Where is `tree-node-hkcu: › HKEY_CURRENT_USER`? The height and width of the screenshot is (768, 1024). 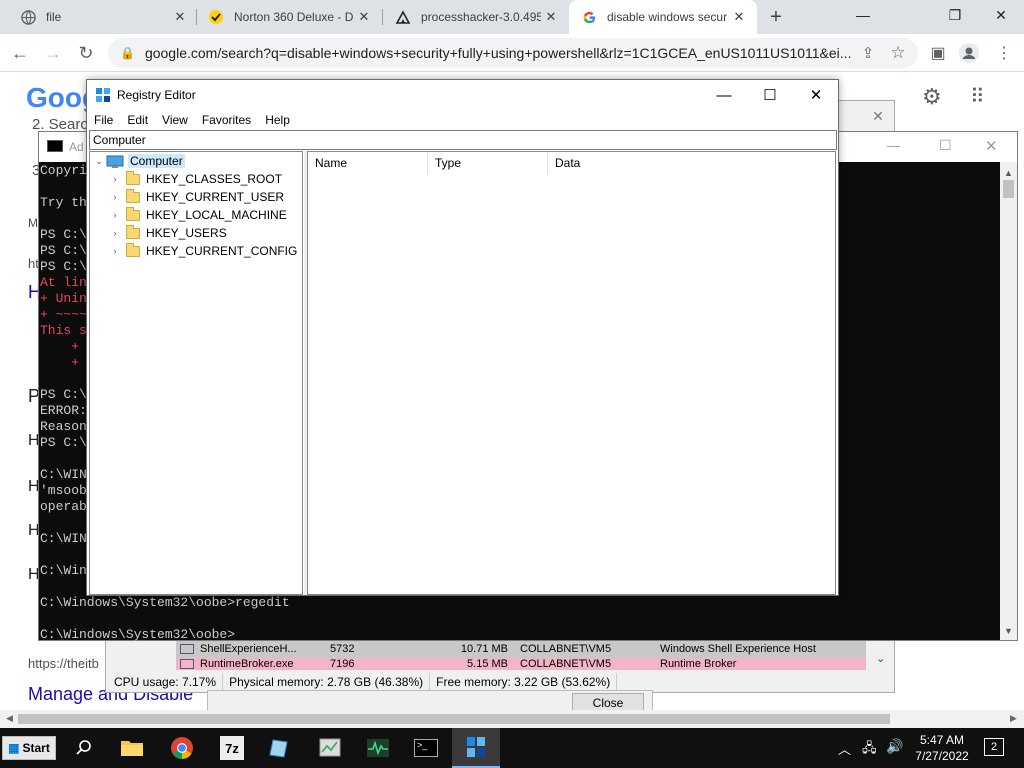
tree-node-hkcu: › HKEY_CURRENT_USER is located at coordinates (196, 197).